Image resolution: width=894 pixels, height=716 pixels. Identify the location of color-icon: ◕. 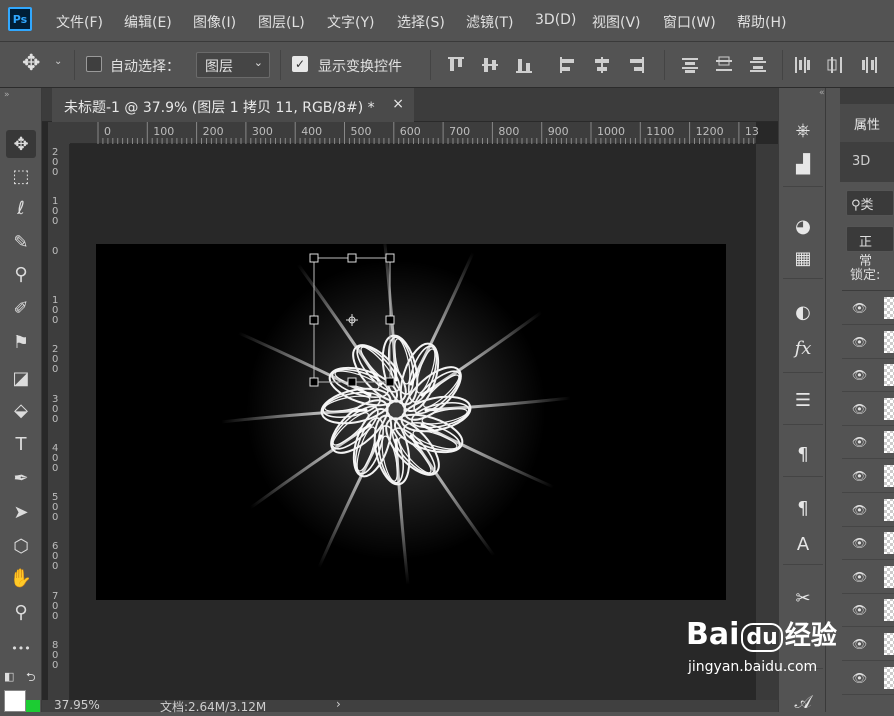
(803, 226).